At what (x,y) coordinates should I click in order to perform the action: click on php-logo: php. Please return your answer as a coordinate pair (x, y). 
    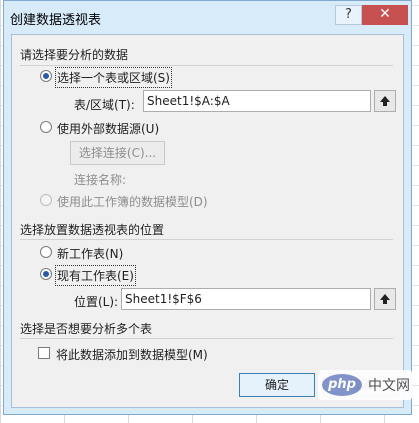
    Looking at the image, I should click on (342, 385).